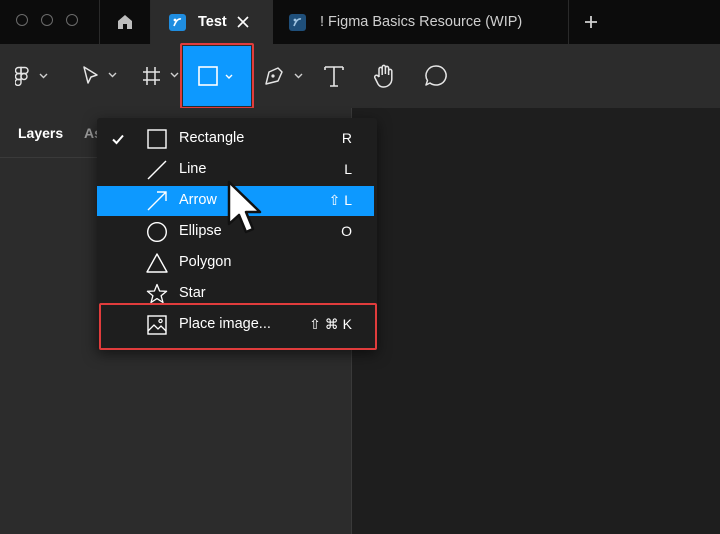 This screenshot has width=720, height=534. I want to click on tab-figma-basics: ! Figma Basics Resource (WIP), so click(421, 22).